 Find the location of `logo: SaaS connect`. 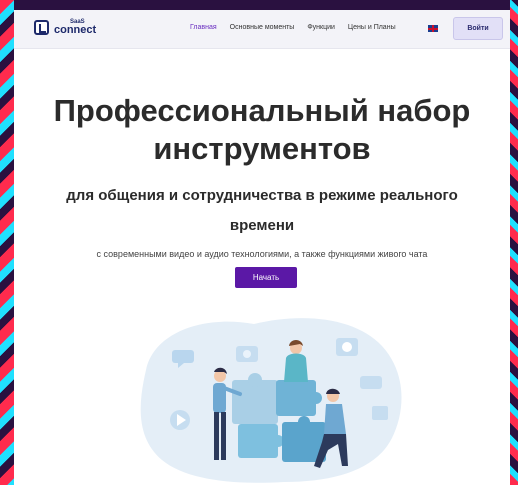

logo: SaaS connect is located at coordinates (65, 27).